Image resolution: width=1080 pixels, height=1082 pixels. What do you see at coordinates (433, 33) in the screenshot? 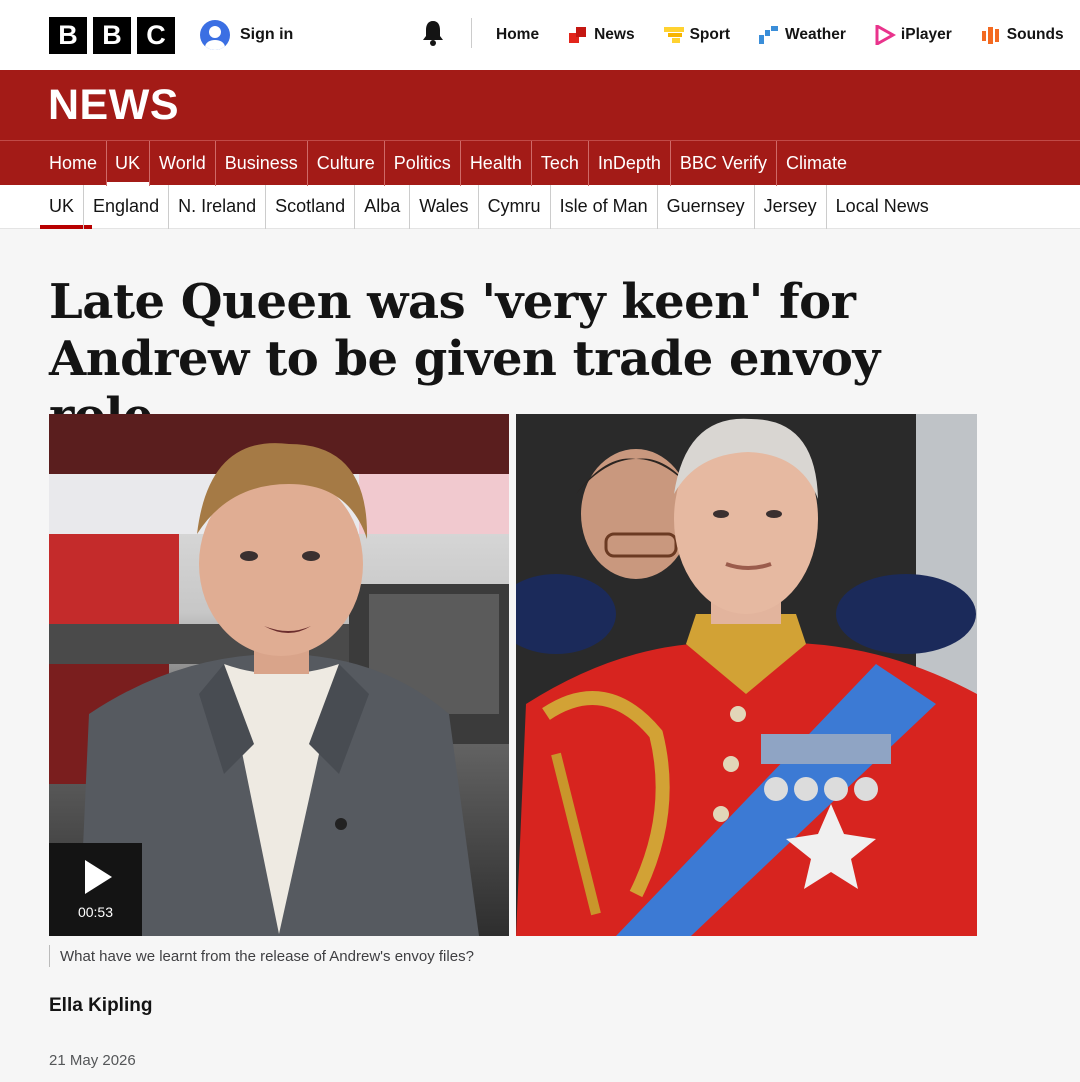
I see `notifications-bell-icon` at bounding box center [433, 33].